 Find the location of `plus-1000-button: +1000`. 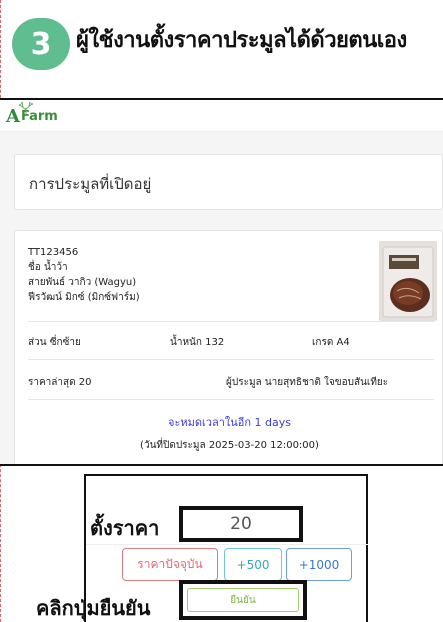

plus-1000-button: +1000 is located at coordinates (319, 564).